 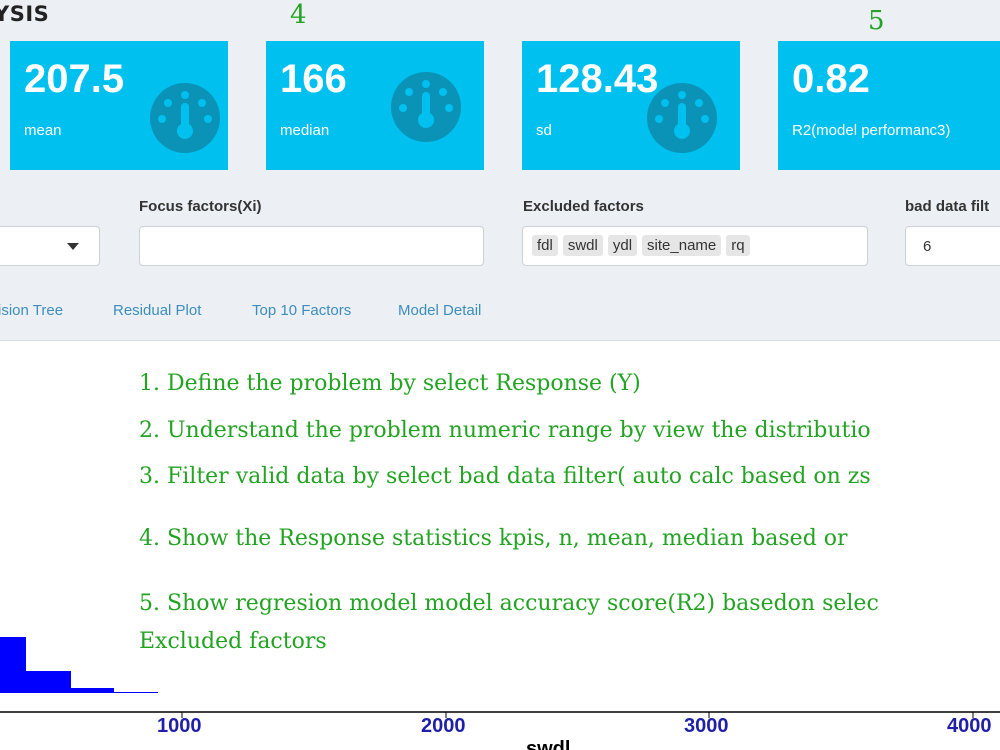 I want to click on x-tick-label-2000: 2000, so click(x=443, y=726).